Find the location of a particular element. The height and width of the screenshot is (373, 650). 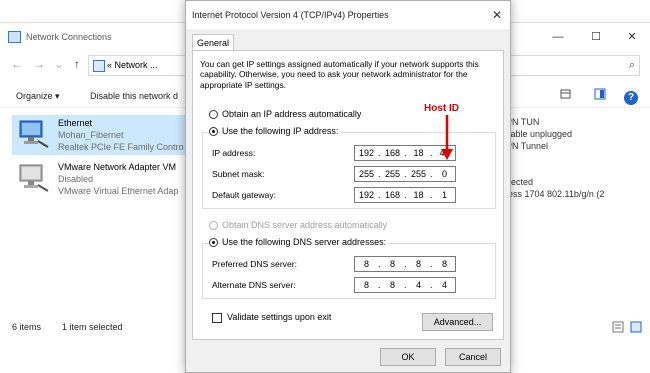

minimize-button: — is located at coordinates (558, 37).